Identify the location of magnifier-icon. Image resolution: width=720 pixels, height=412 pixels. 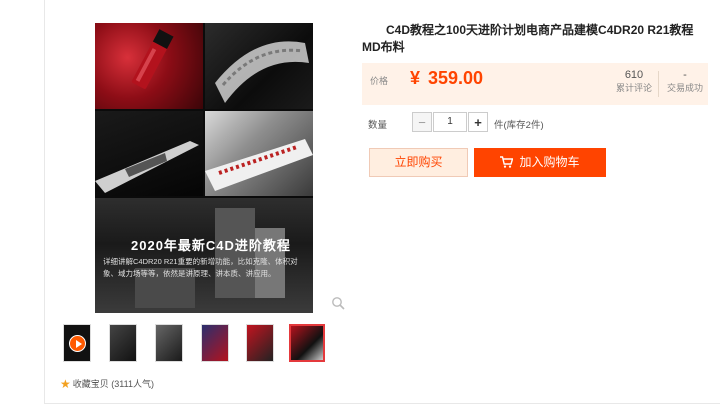
(338, 303).